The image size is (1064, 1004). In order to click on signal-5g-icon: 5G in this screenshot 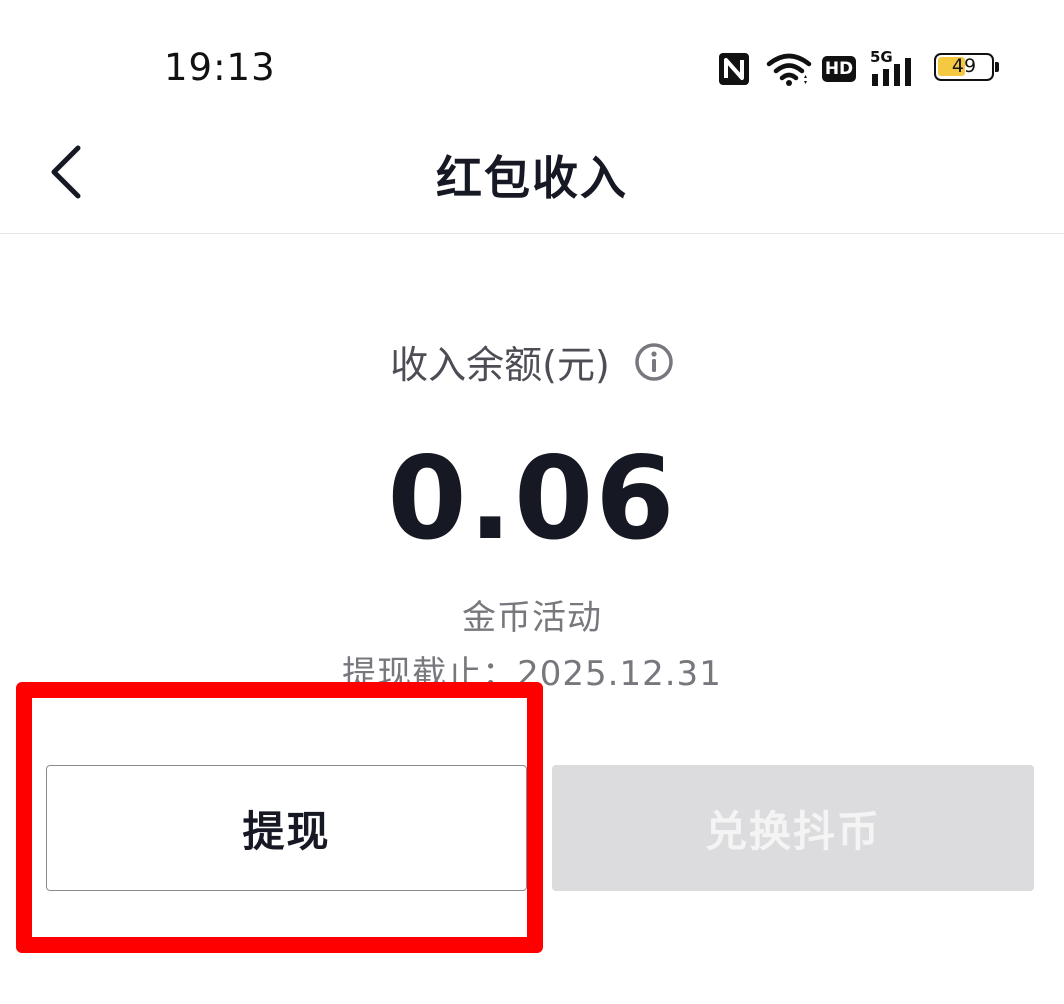, I will do `click(895, 67)`.